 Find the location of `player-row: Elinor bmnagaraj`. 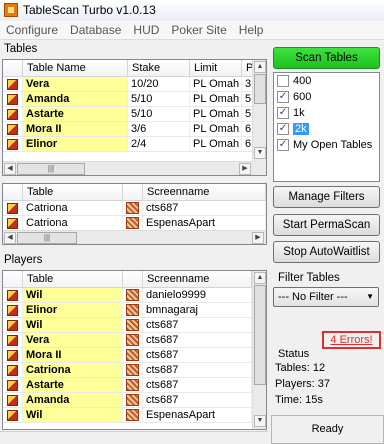

player-row: Elinor bmnagaraj is located at coordinates (134, 310).